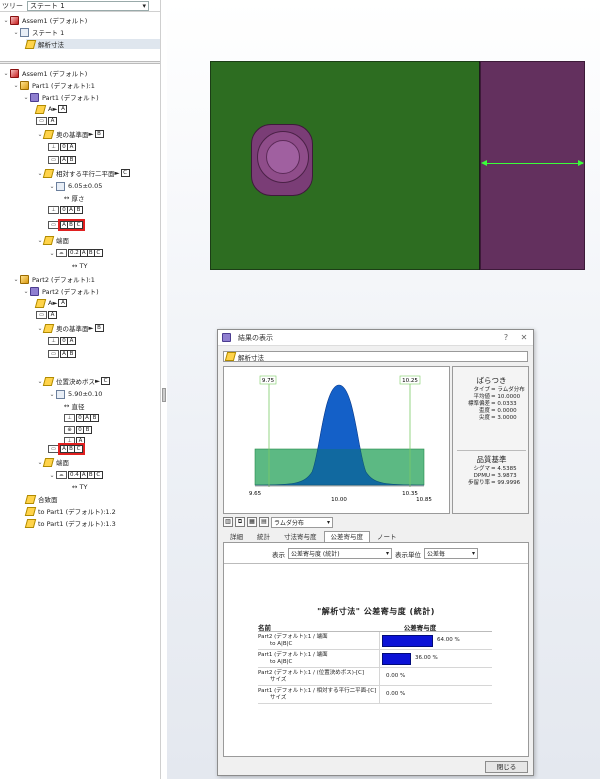 This screenshot has width=600, height=779. I want to click on tree-item-mate-2: to Part1 (デフォルト):1.3, so click(70, 523).